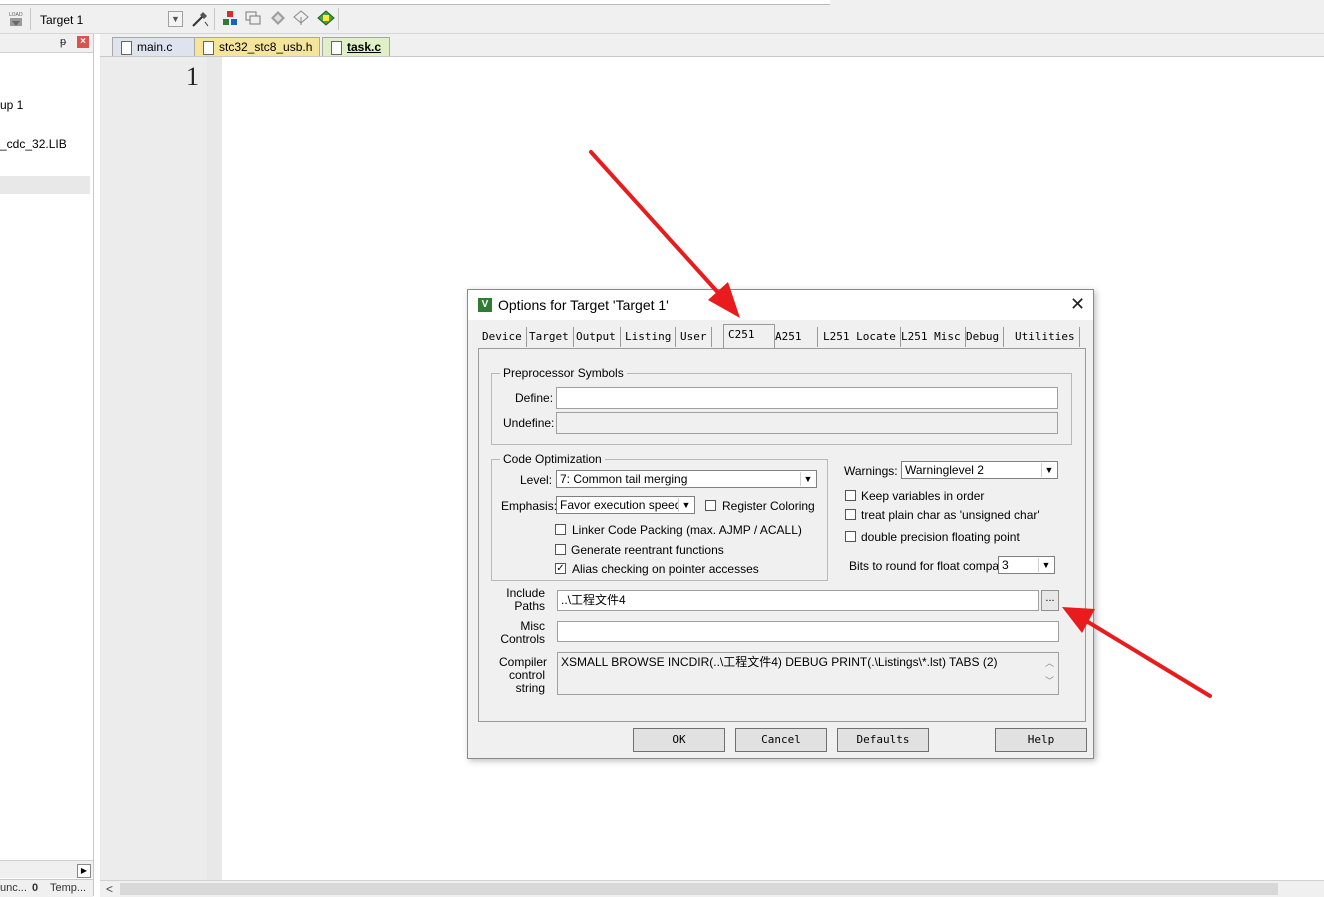  Describe the element at coordinates (563, 373) in the screenshot. I see `group-title: Preprocessor Symbols` at that location.